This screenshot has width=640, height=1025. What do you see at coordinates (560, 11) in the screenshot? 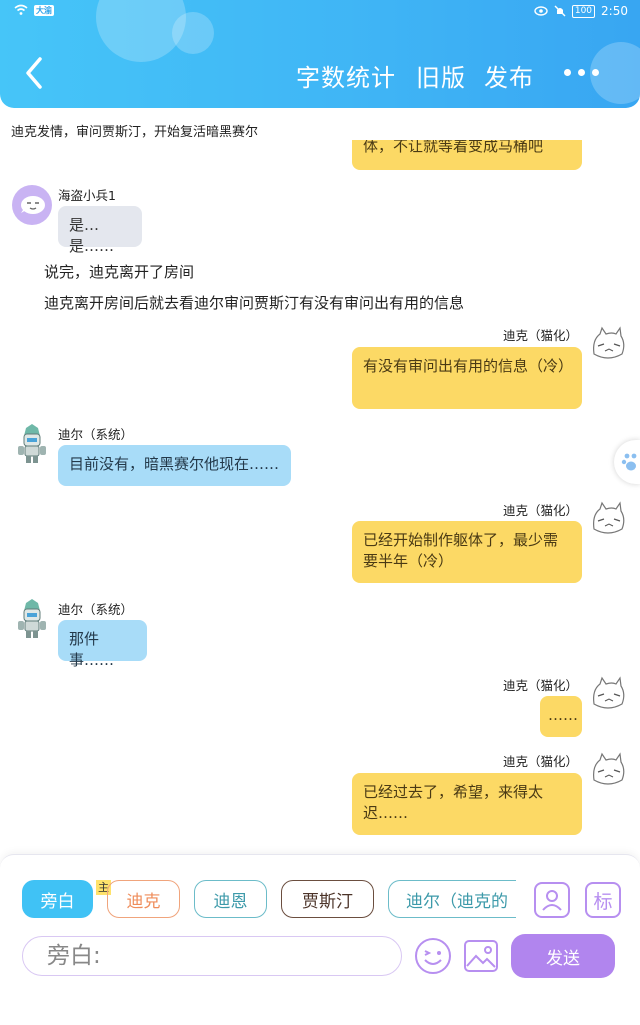
I see `mute-bell-icon` at bounding box center [560, 11].